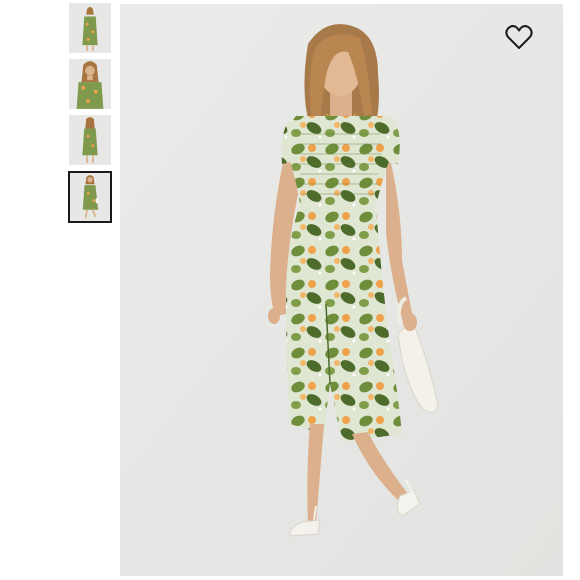  I want to click on thumbnail-front-full, so click(90, 28).